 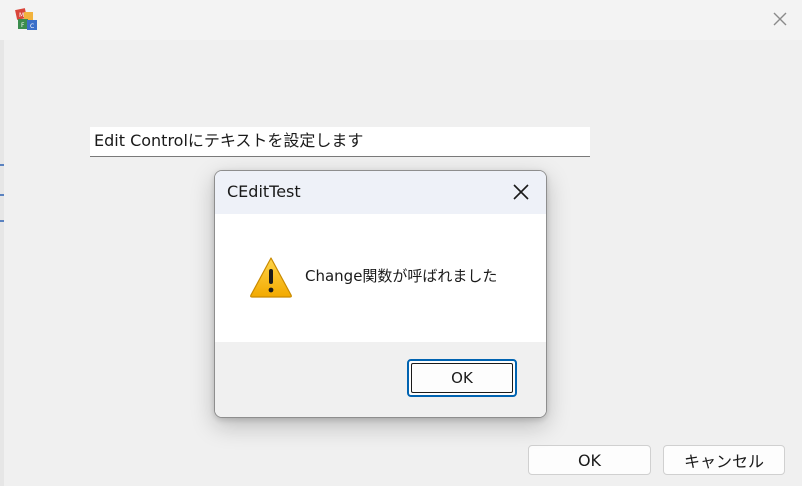 I want to click on mfc-app-icon: M F C, so click(x=27, y=19).